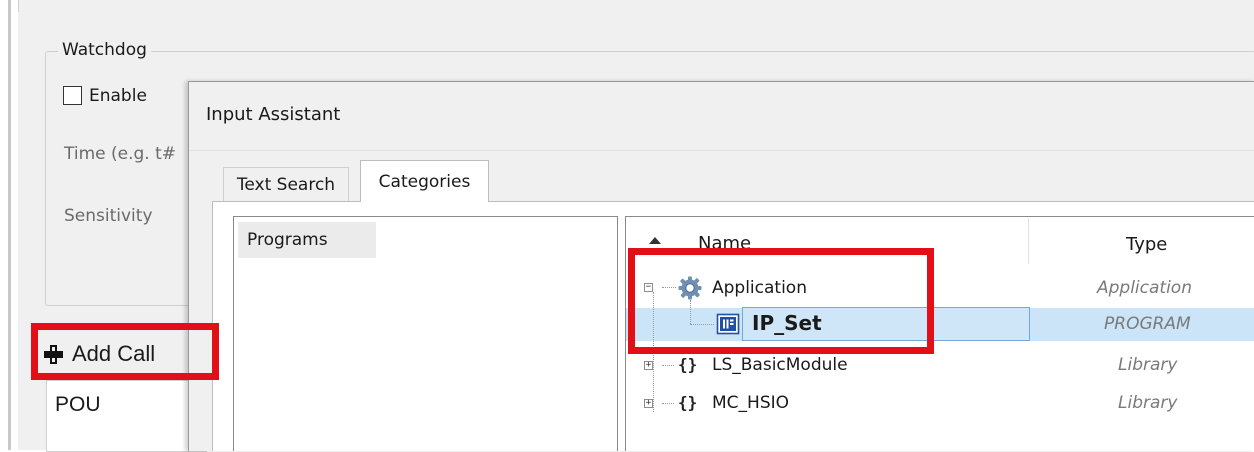  I want to click on category-item-programs: Programs, so click(307, 240).